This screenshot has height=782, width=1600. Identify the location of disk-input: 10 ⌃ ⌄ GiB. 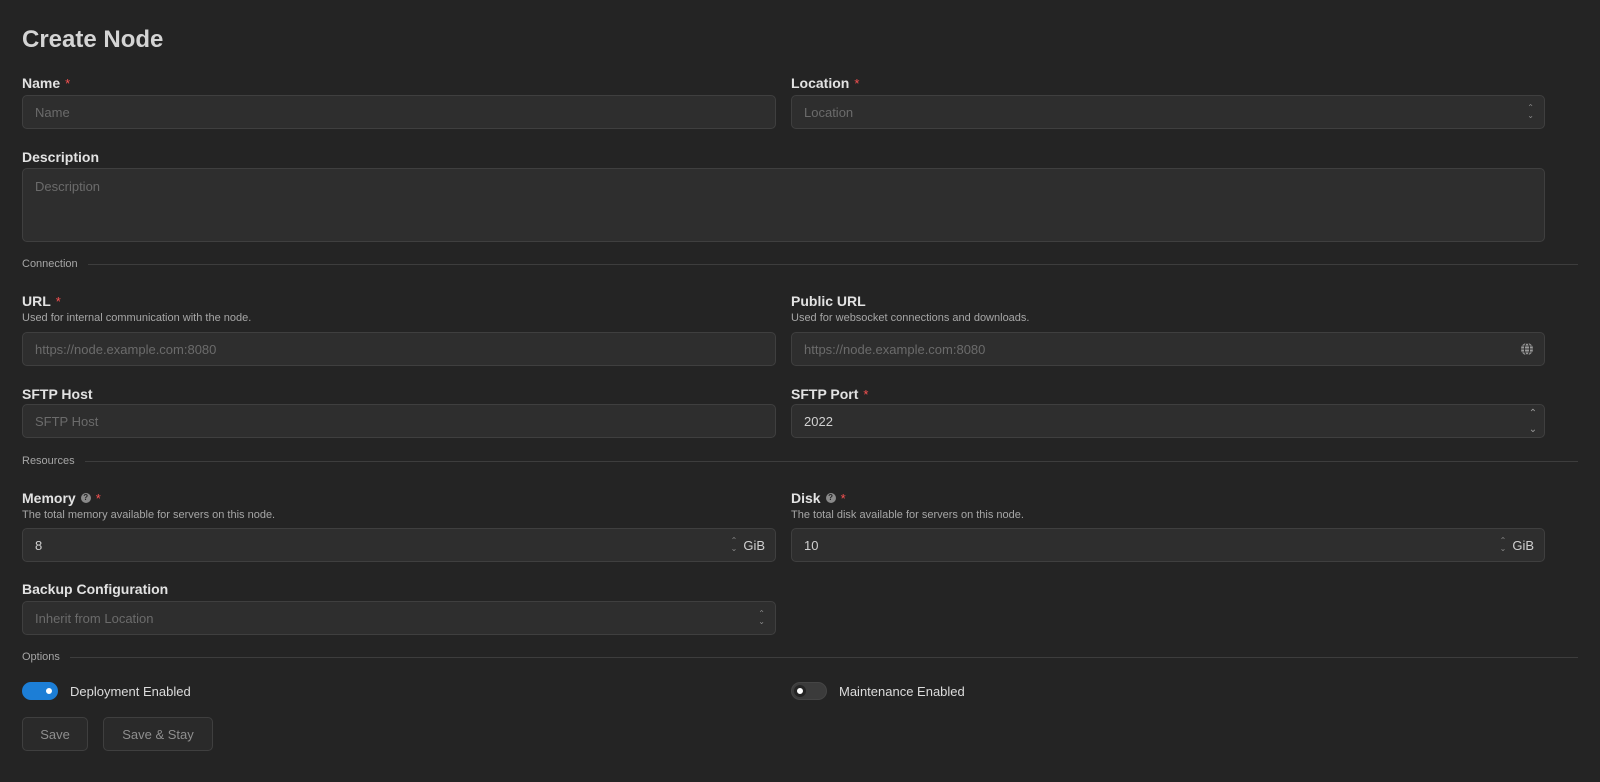
(1168, 545).